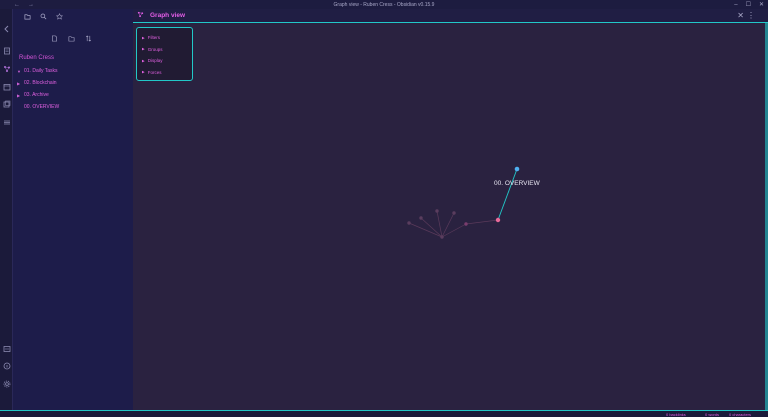 Image resolution: width=768 pixels, height=417 pixels. I want to click on graph-control-filters: ▶ Filters, so click(164, 38).